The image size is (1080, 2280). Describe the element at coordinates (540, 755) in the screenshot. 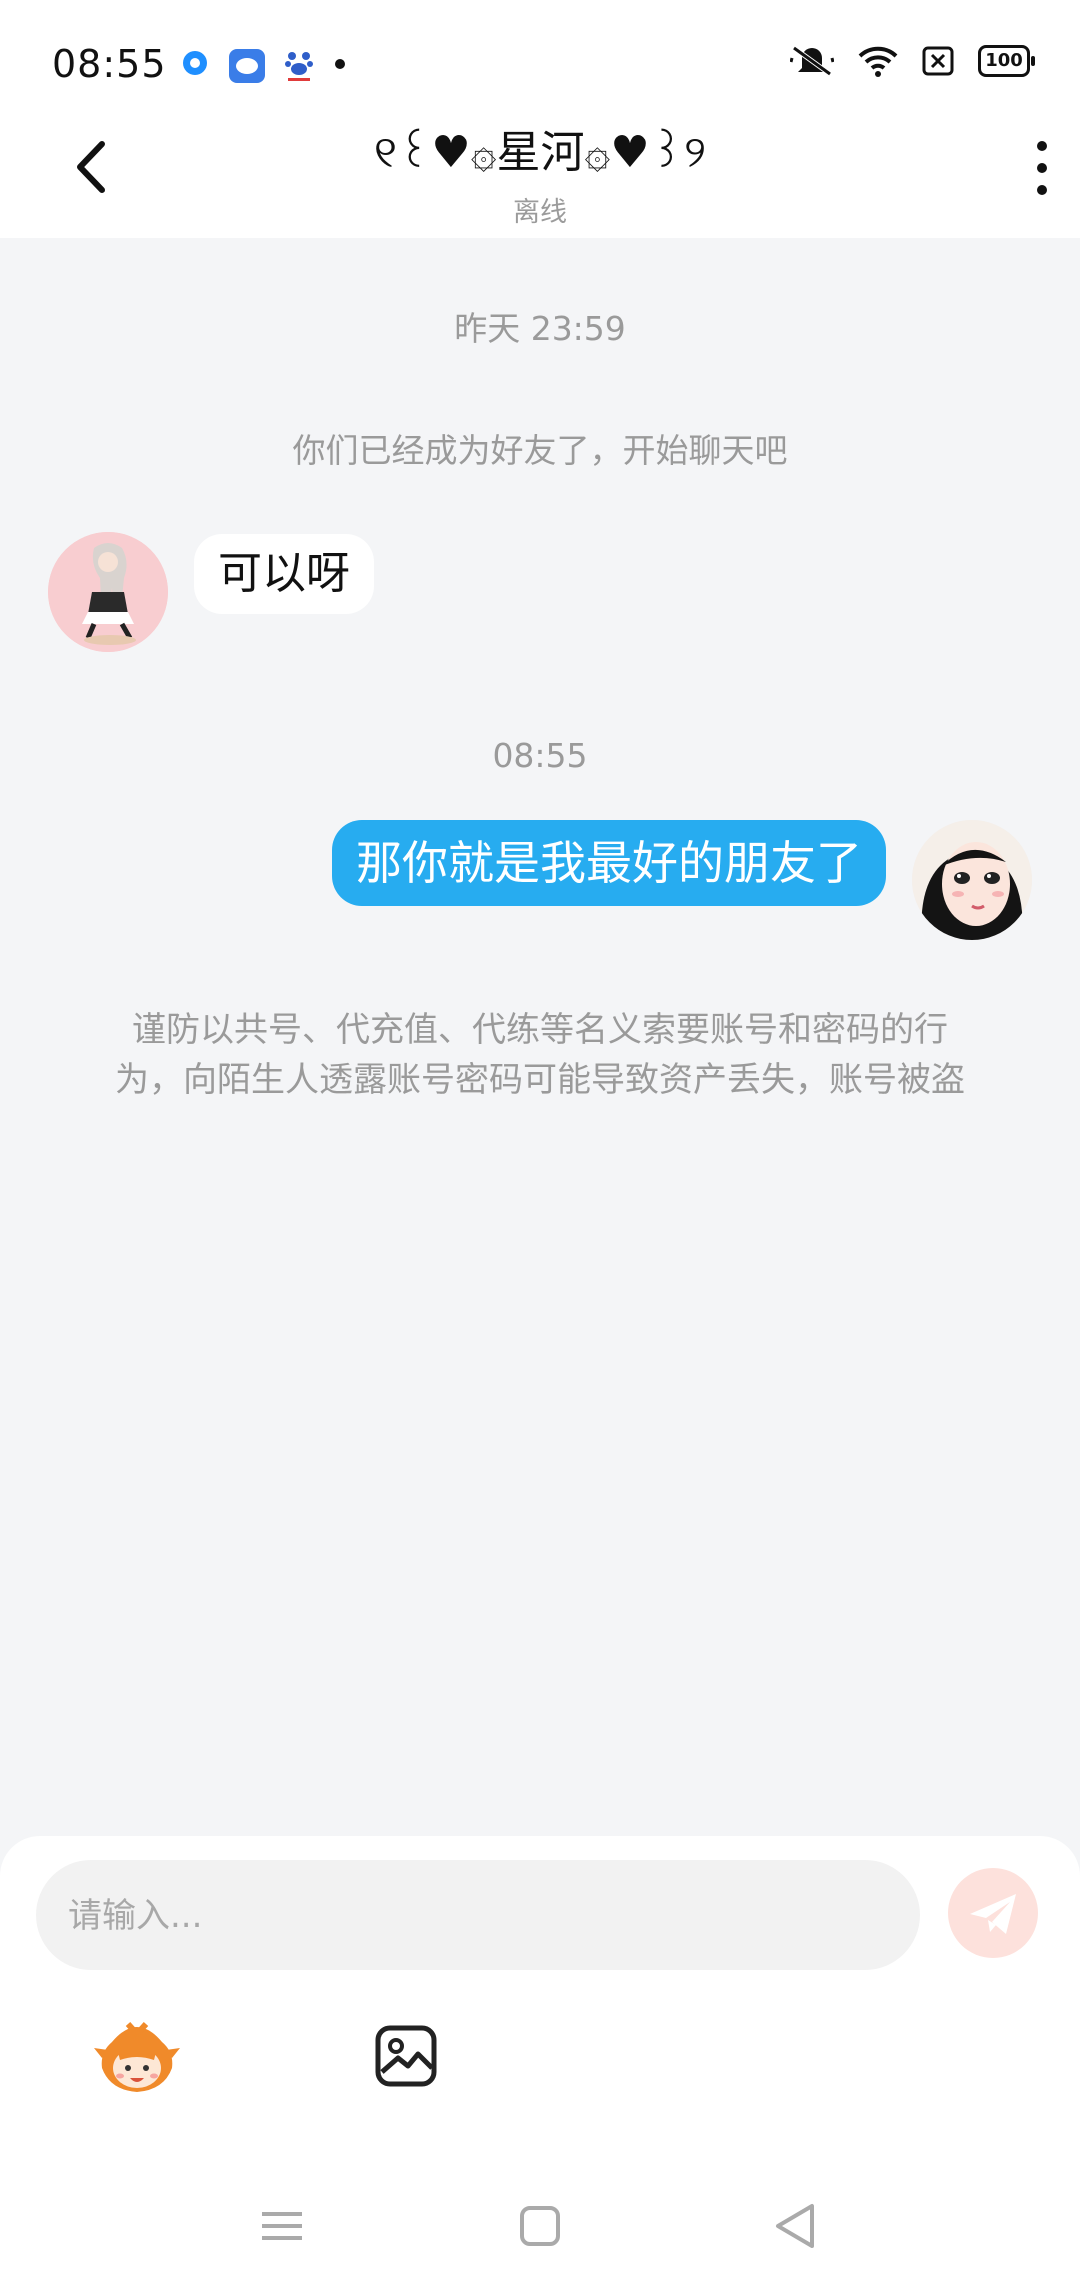

I see `timestamp: 08:55` at that location.